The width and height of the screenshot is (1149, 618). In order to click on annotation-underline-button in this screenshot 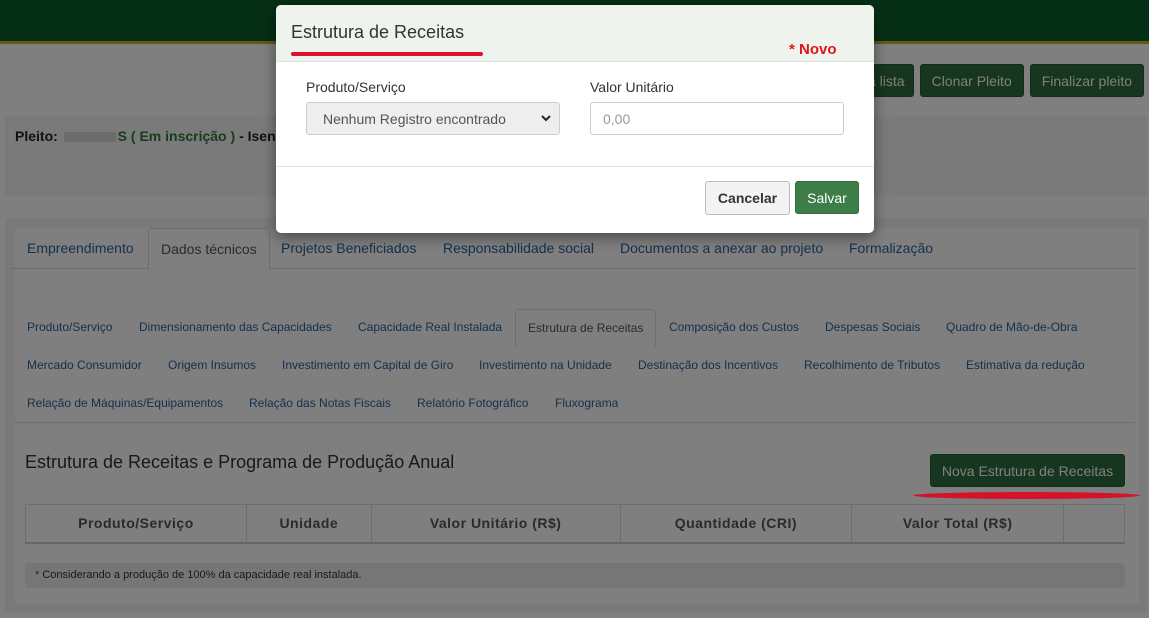, I will do `click(1026, 495)`.